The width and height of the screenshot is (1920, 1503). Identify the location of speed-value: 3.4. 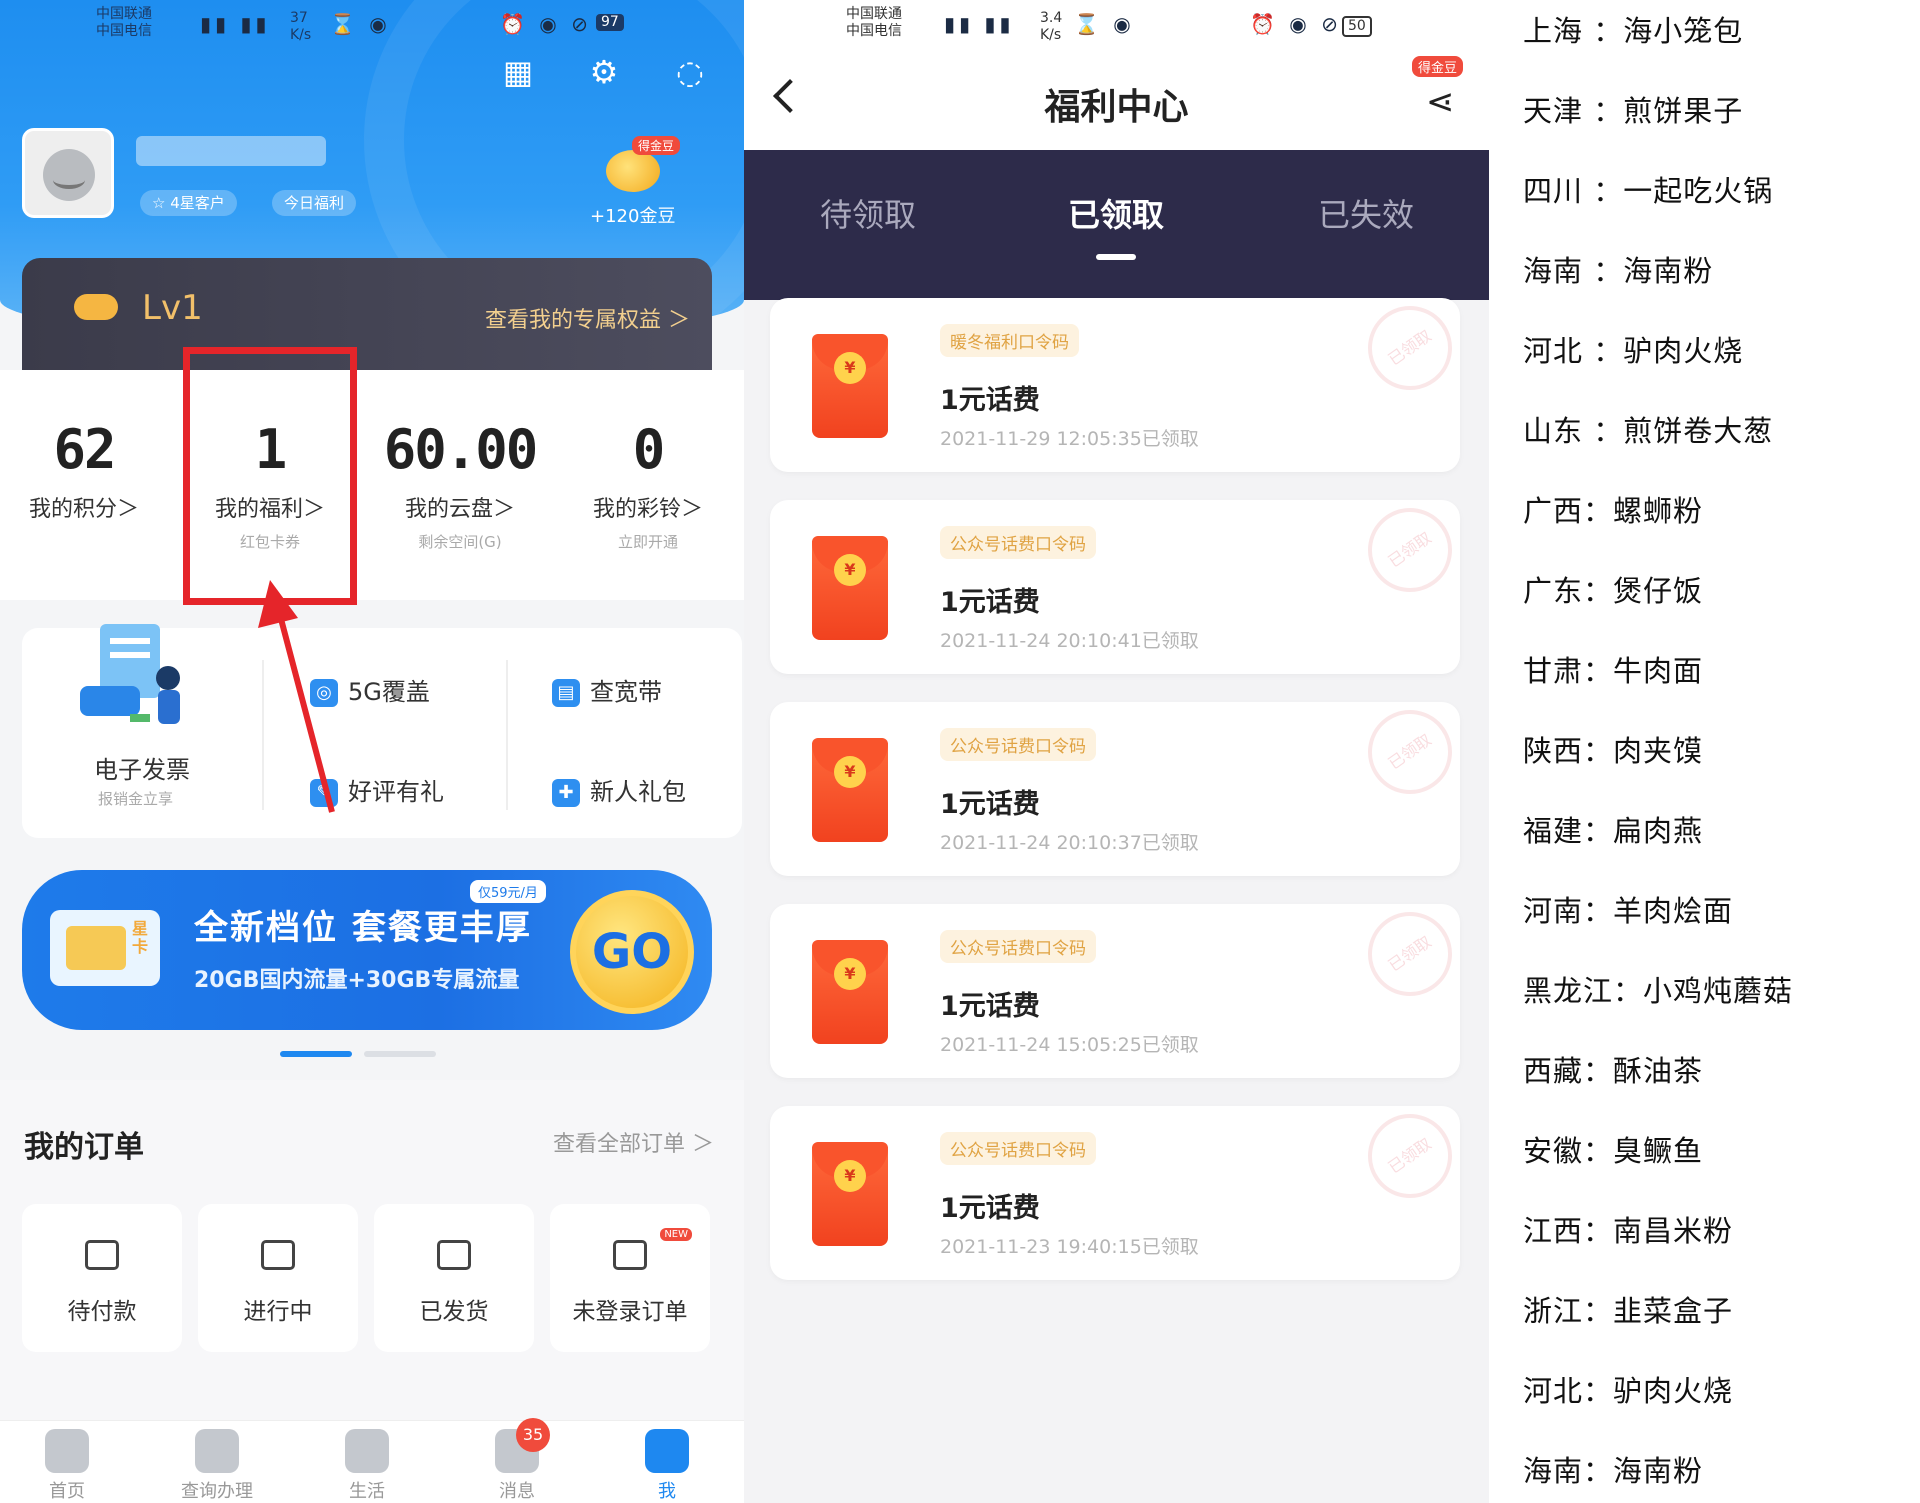
(1051, 18).